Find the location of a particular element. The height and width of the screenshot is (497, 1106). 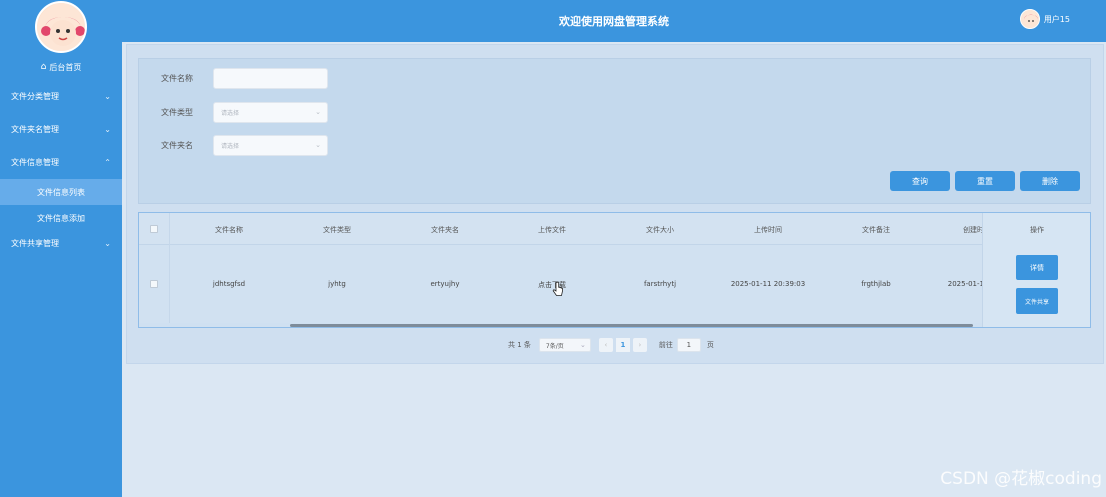

sidebar-item-label: 文件信息管理 is located at coordinates (35, 162).